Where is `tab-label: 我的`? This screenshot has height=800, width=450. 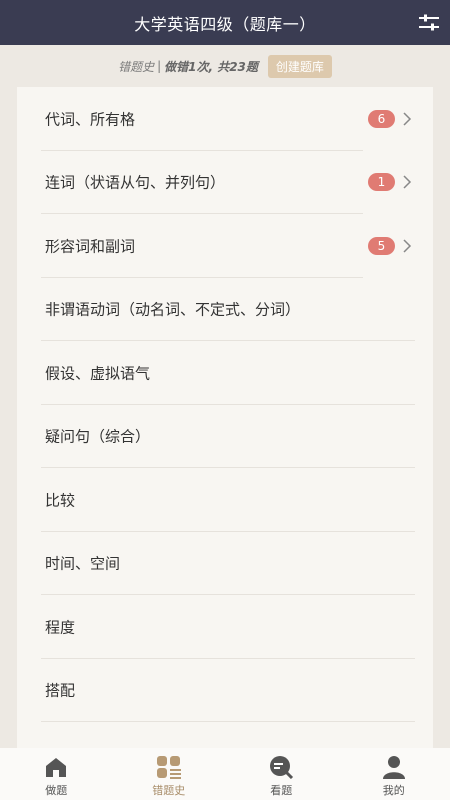
tab-label: 我的 is located at coordinates (393, 790).